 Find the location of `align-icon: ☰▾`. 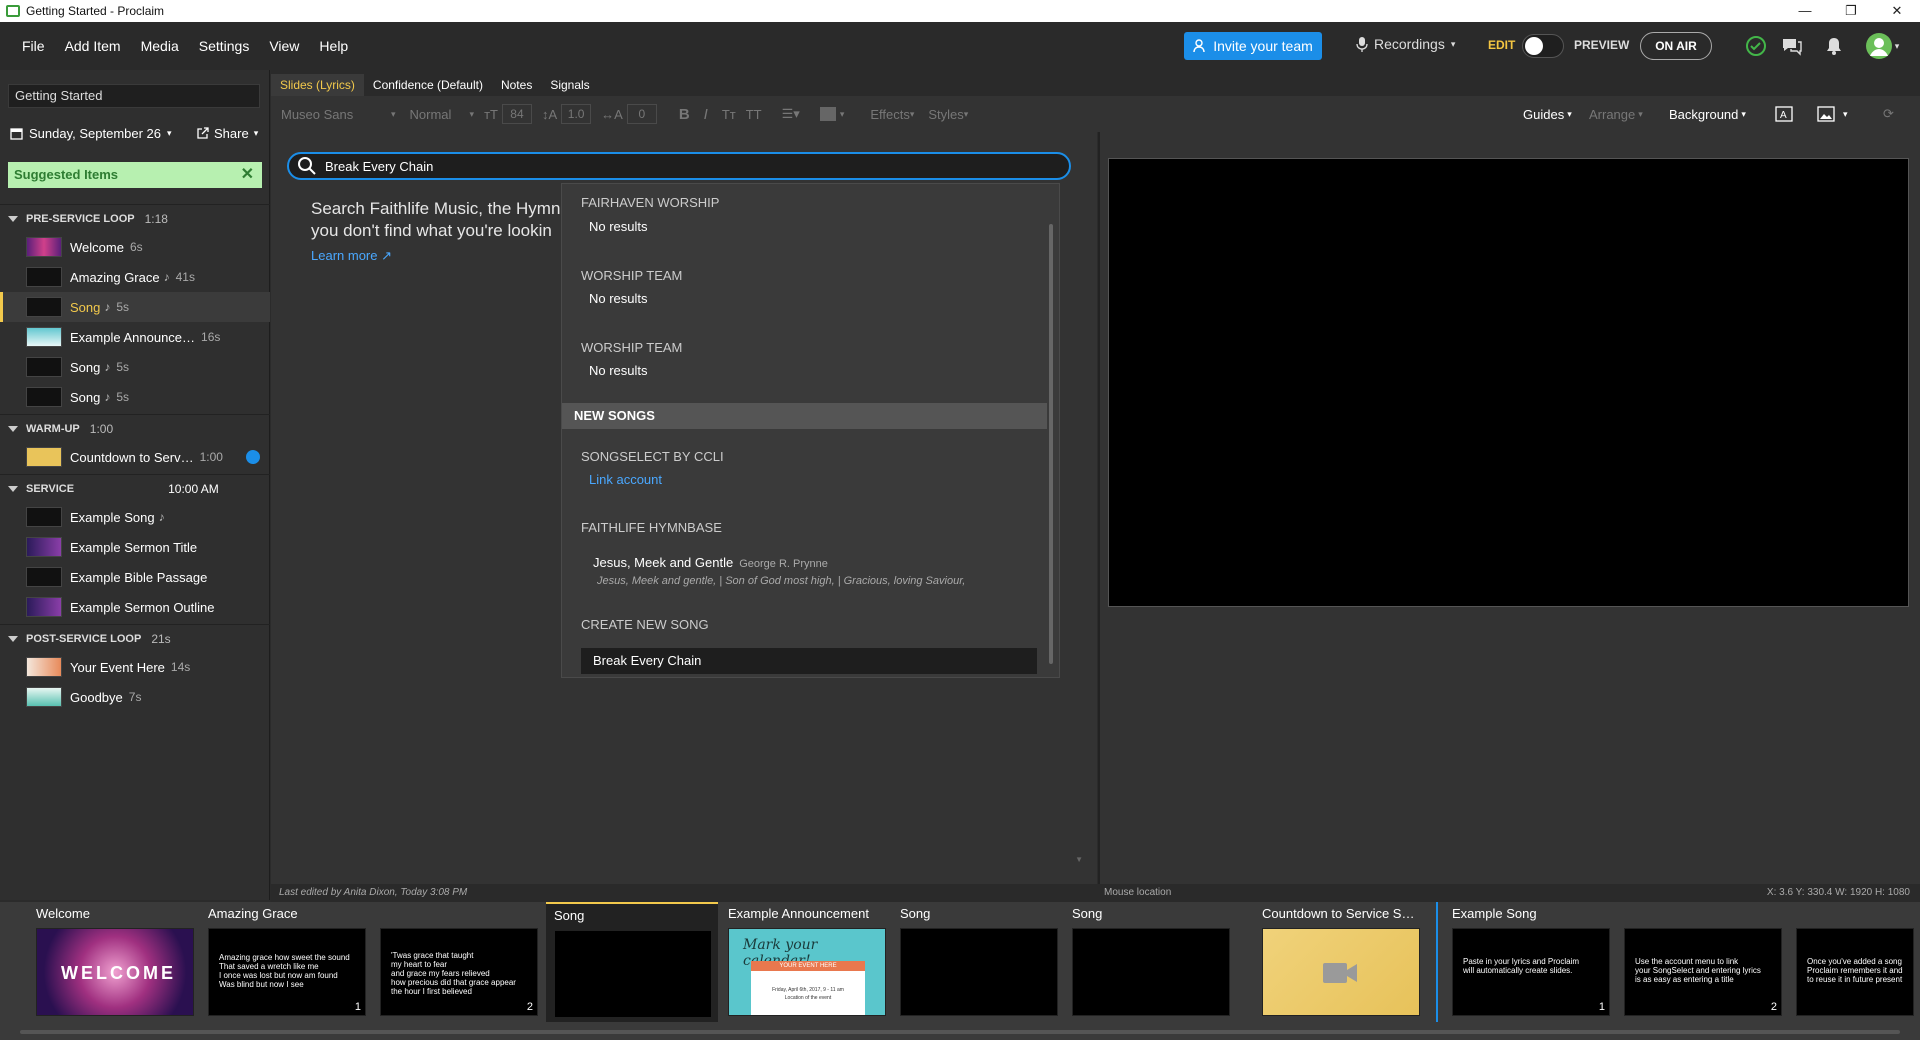

align-icon: ☰▾ is located at coordinates (791, 114).